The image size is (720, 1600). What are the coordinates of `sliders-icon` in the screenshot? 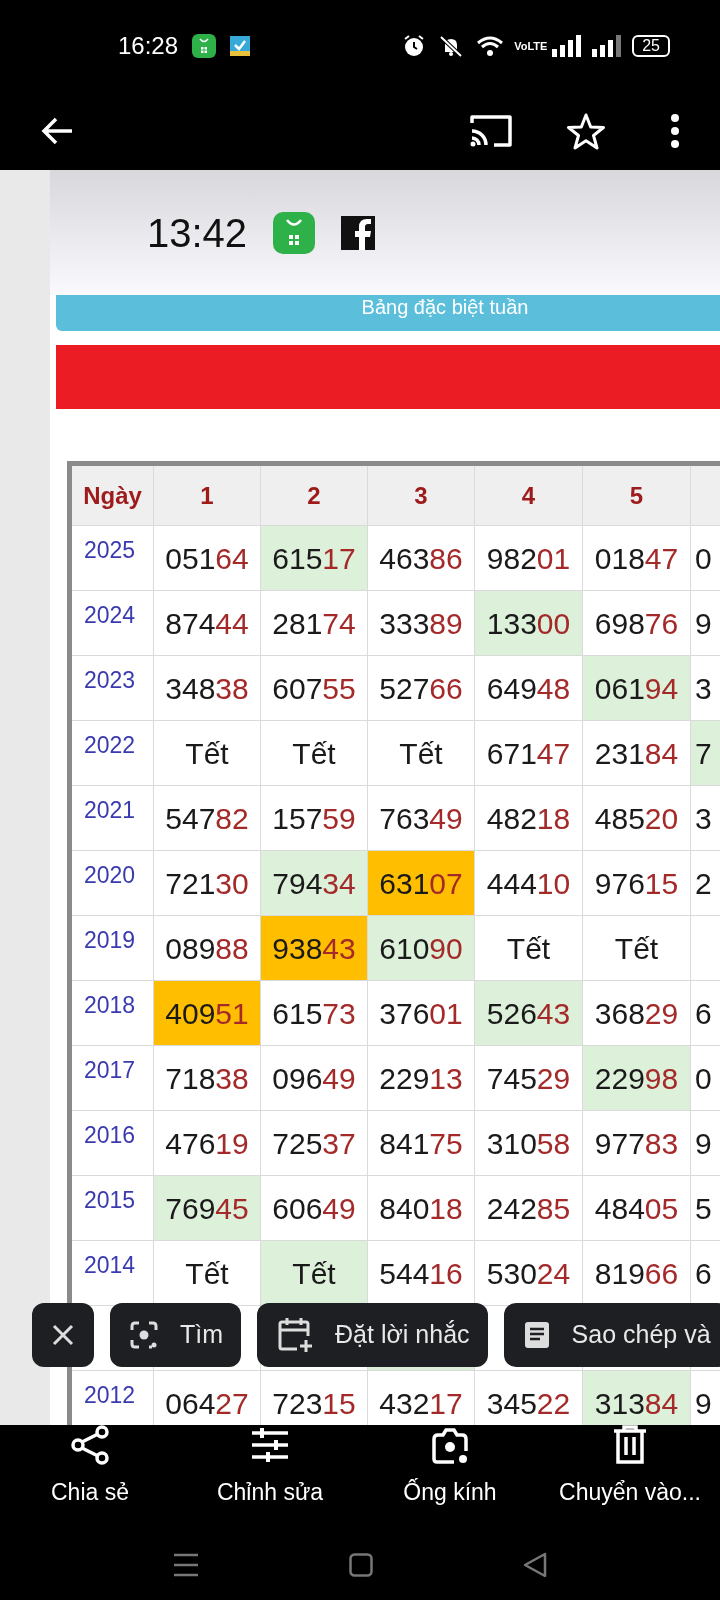 It's located at (270, 1445).